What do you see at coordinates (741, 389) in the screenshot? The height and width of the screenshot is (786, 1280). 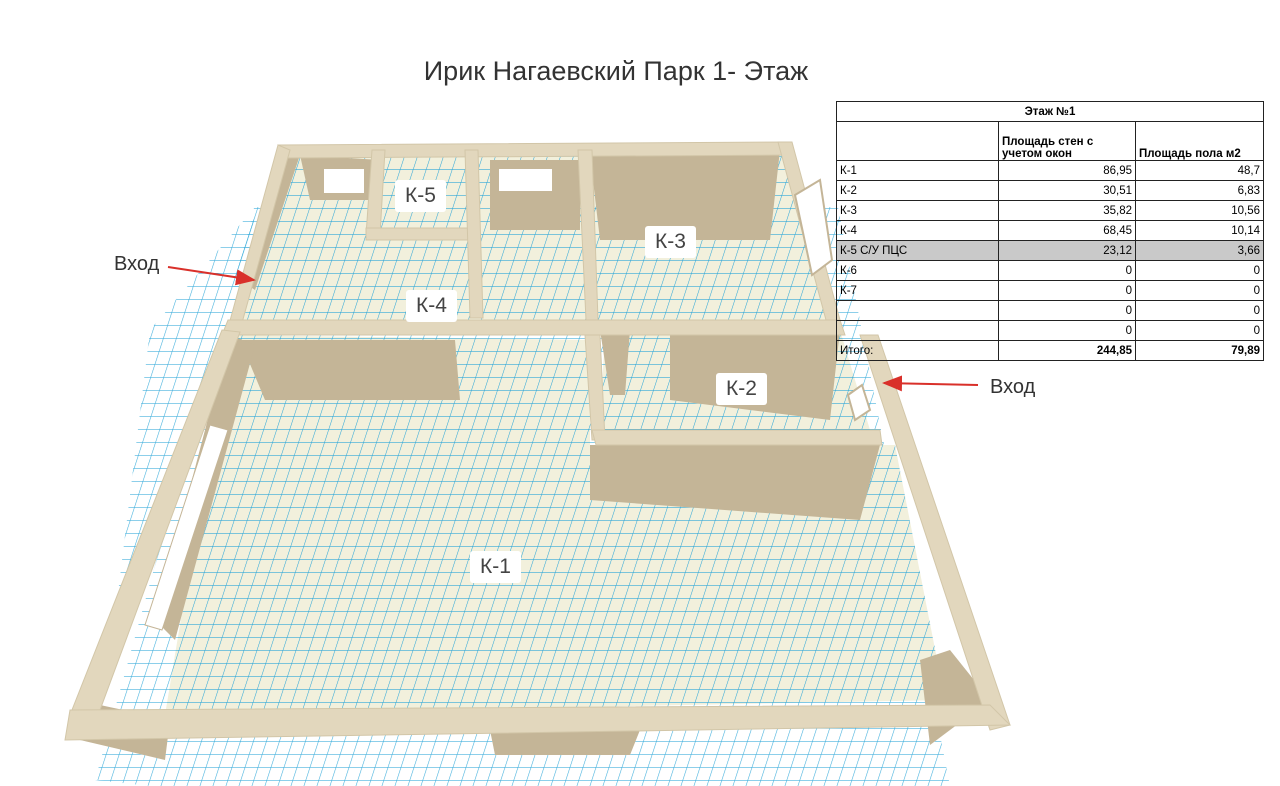 I see `room-label-k2: К-2` at bounding box center [741, 389].